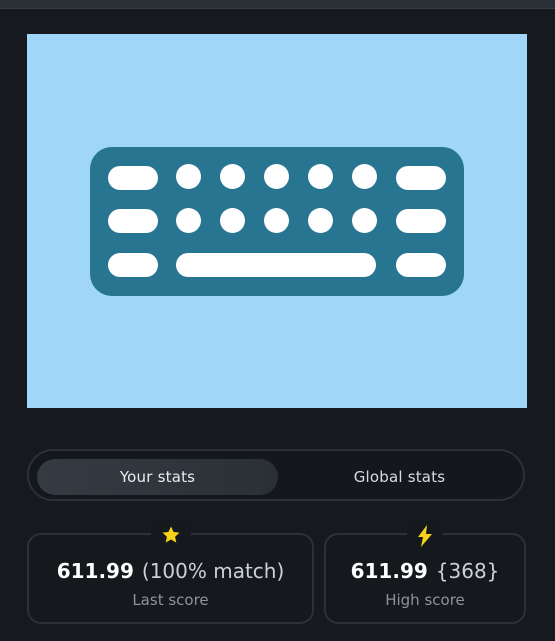  What do you see at coordinates (389, 571) in the screenshot?
I see `high-score-value: 611.99` at bounding box center [389, 571].